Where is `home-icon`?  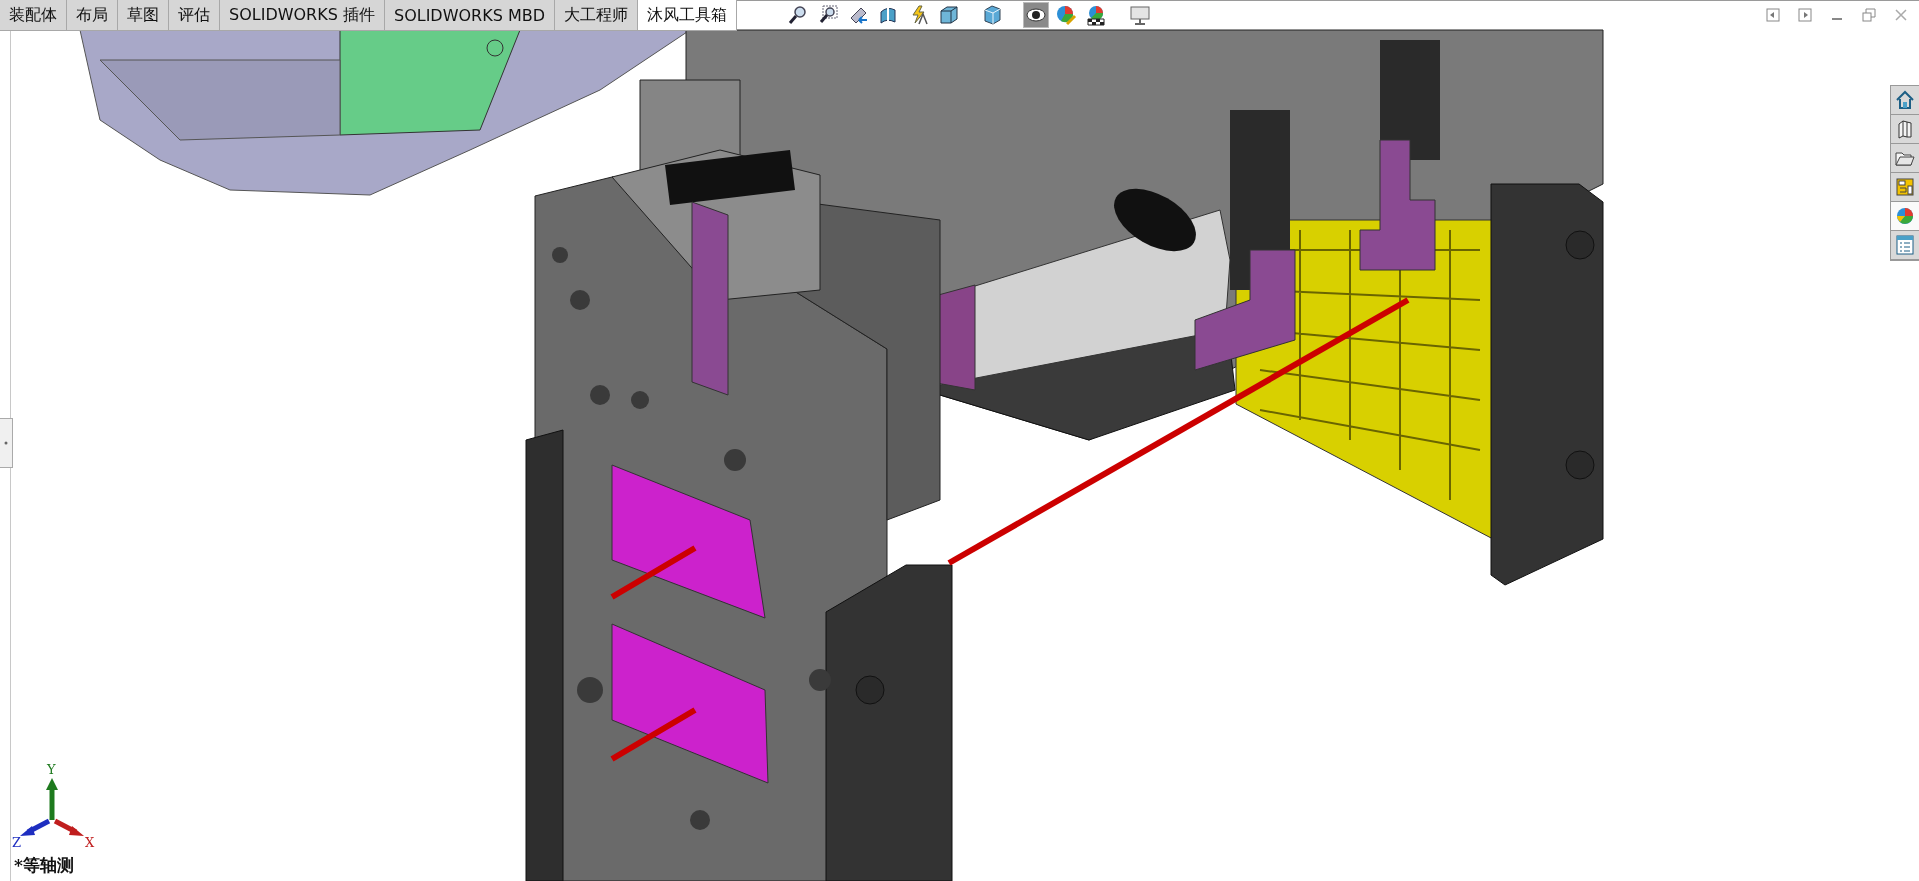 home-icon is located at coordinates (1905, 100).